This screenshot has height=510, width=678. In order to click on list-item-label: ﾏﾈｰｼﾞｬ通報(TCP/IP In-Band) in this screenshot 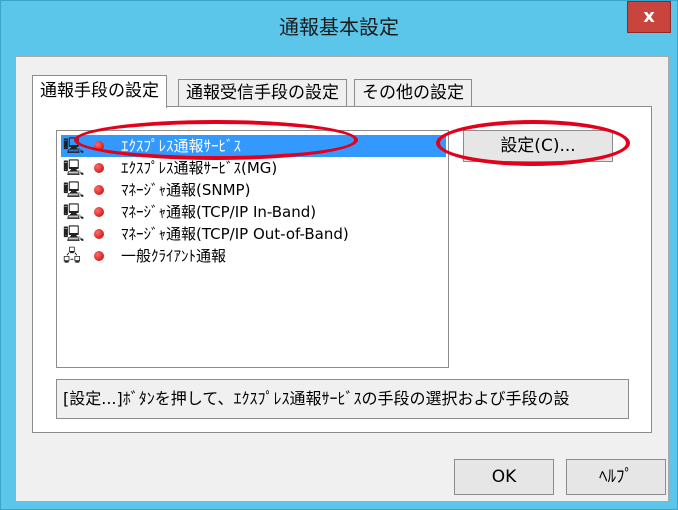, I will do `click(219, 212)`.